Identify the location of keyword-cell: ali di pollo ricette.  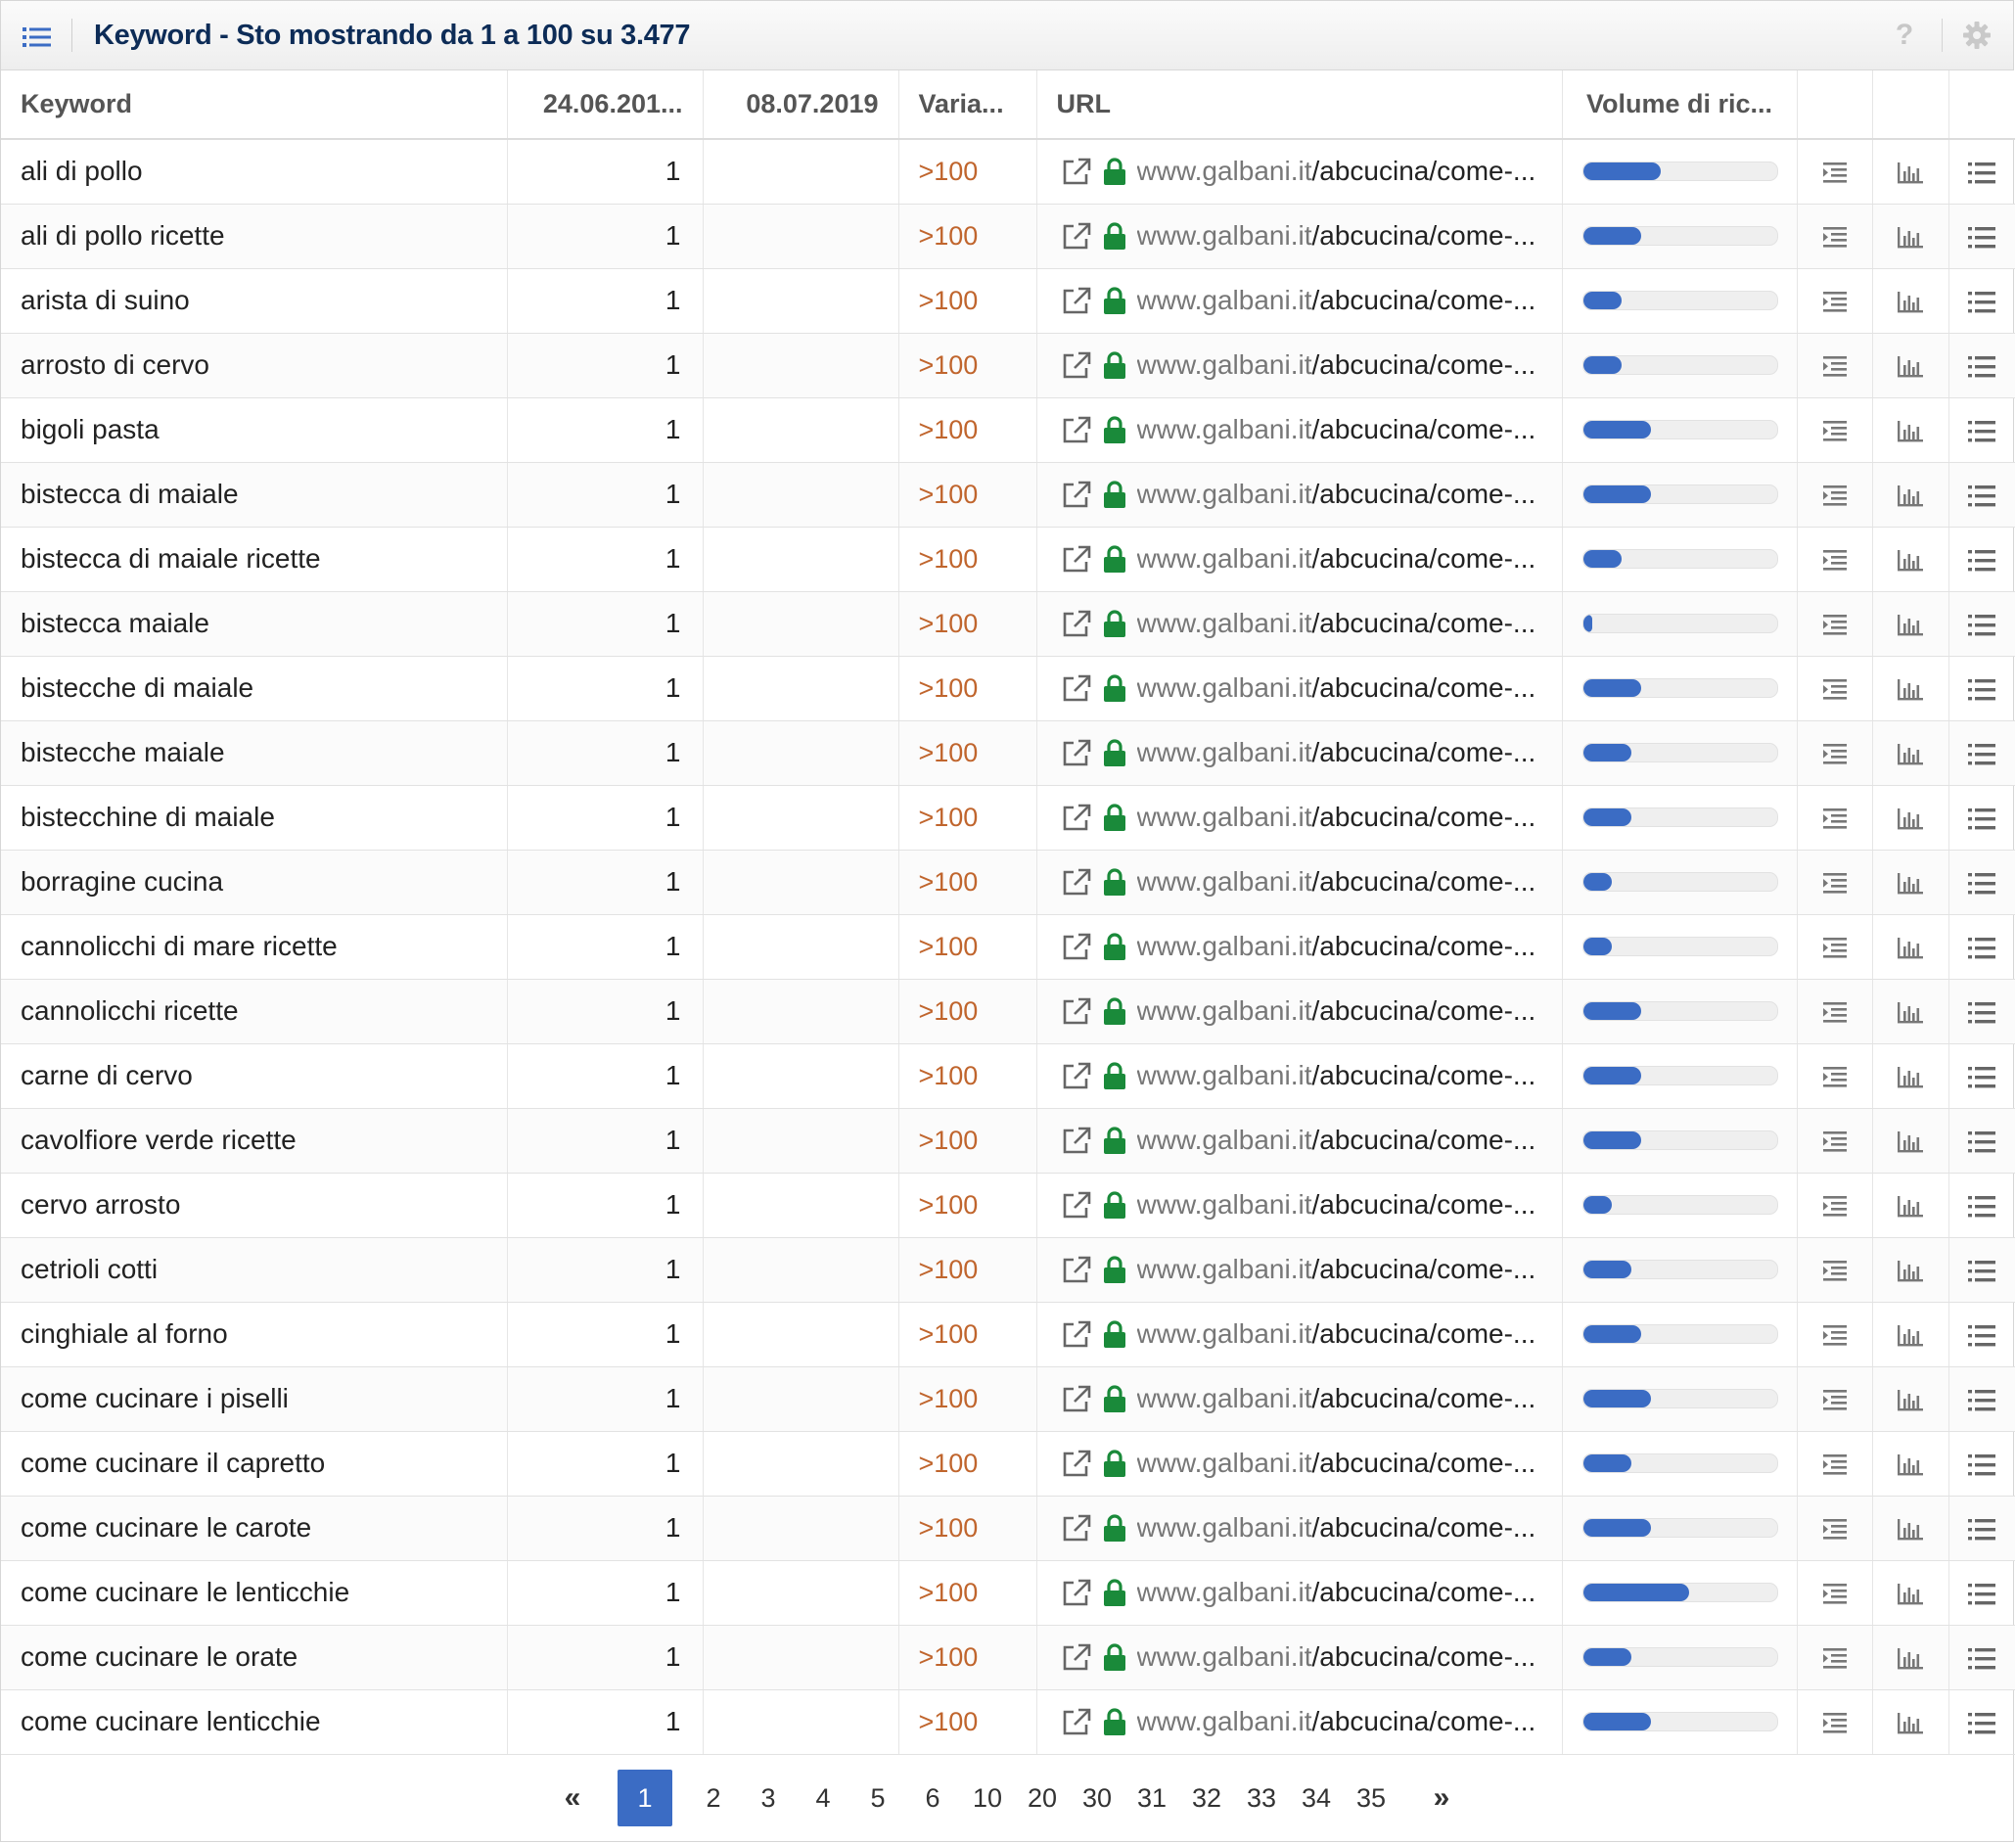
(254, 236).